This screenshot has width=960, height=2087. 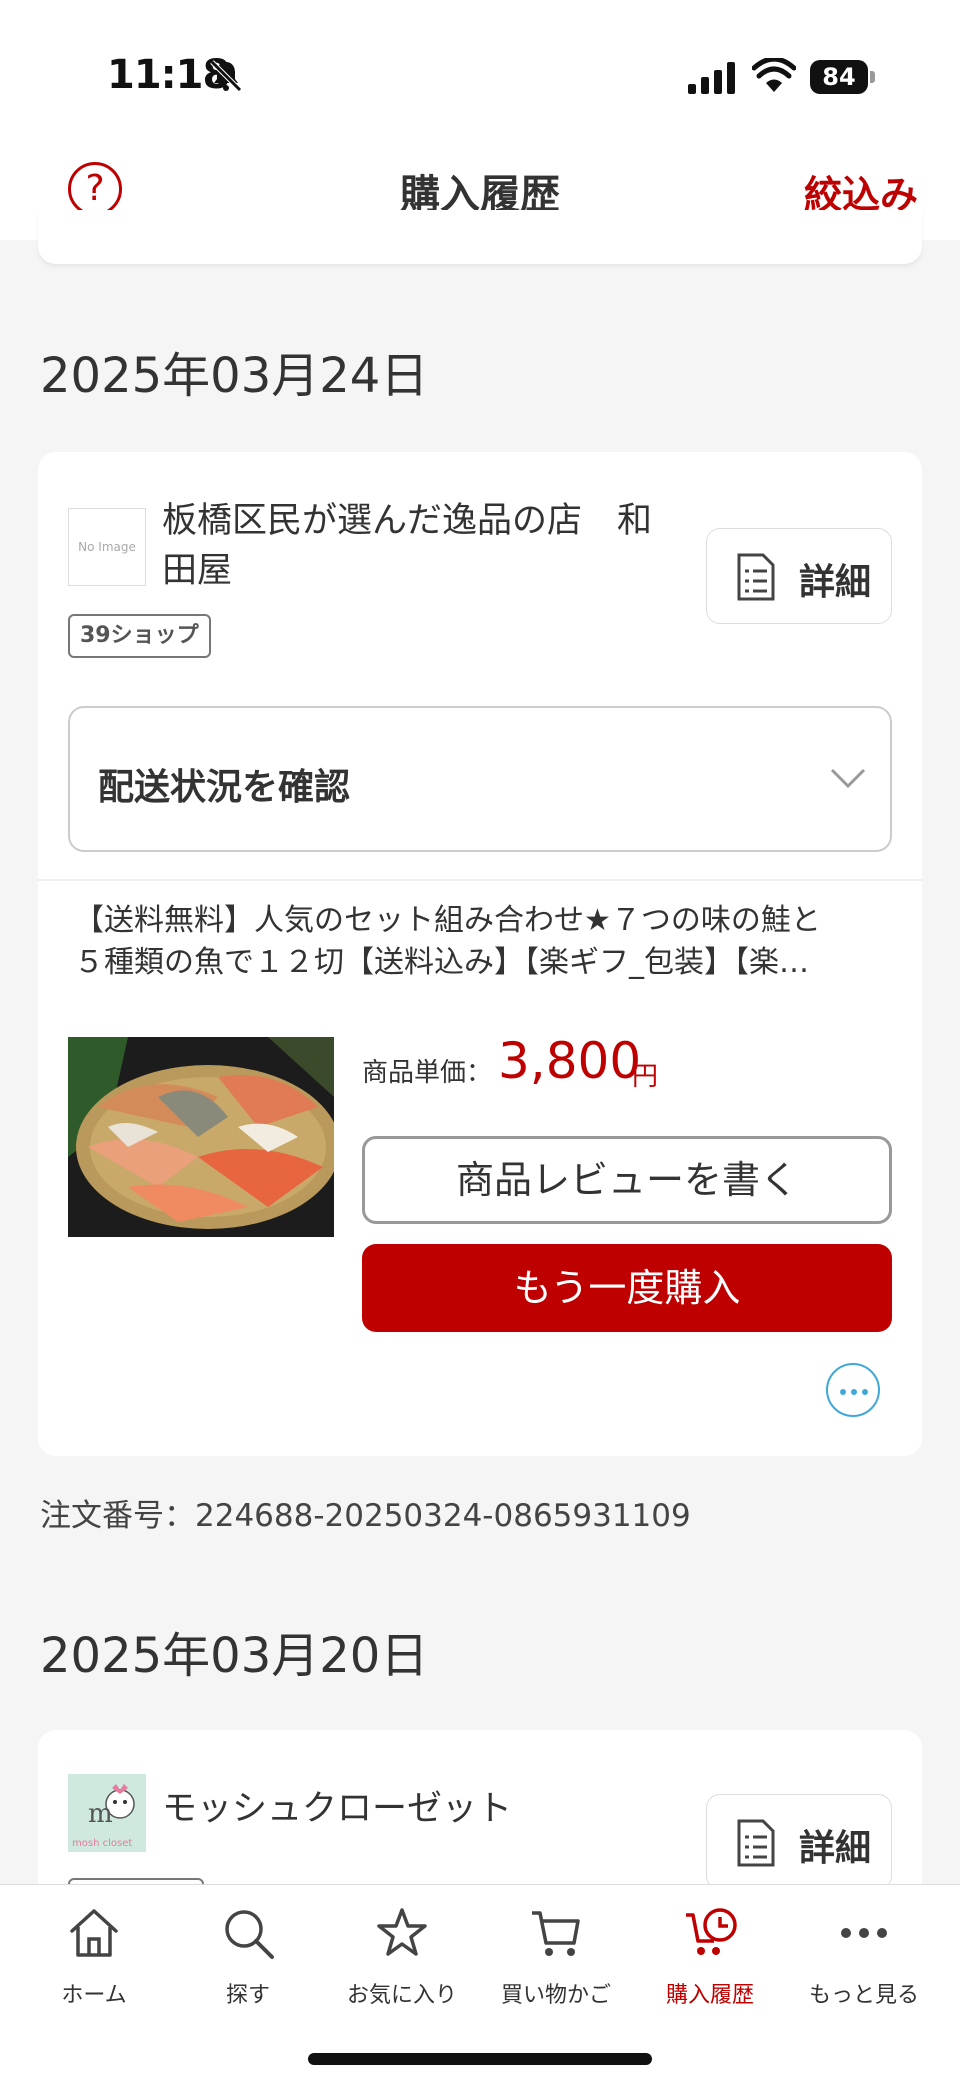 What do you see at coordinates (848, 778) in the screenshot?
I see `chevron-down-icon` at bounding box center [848, 778].